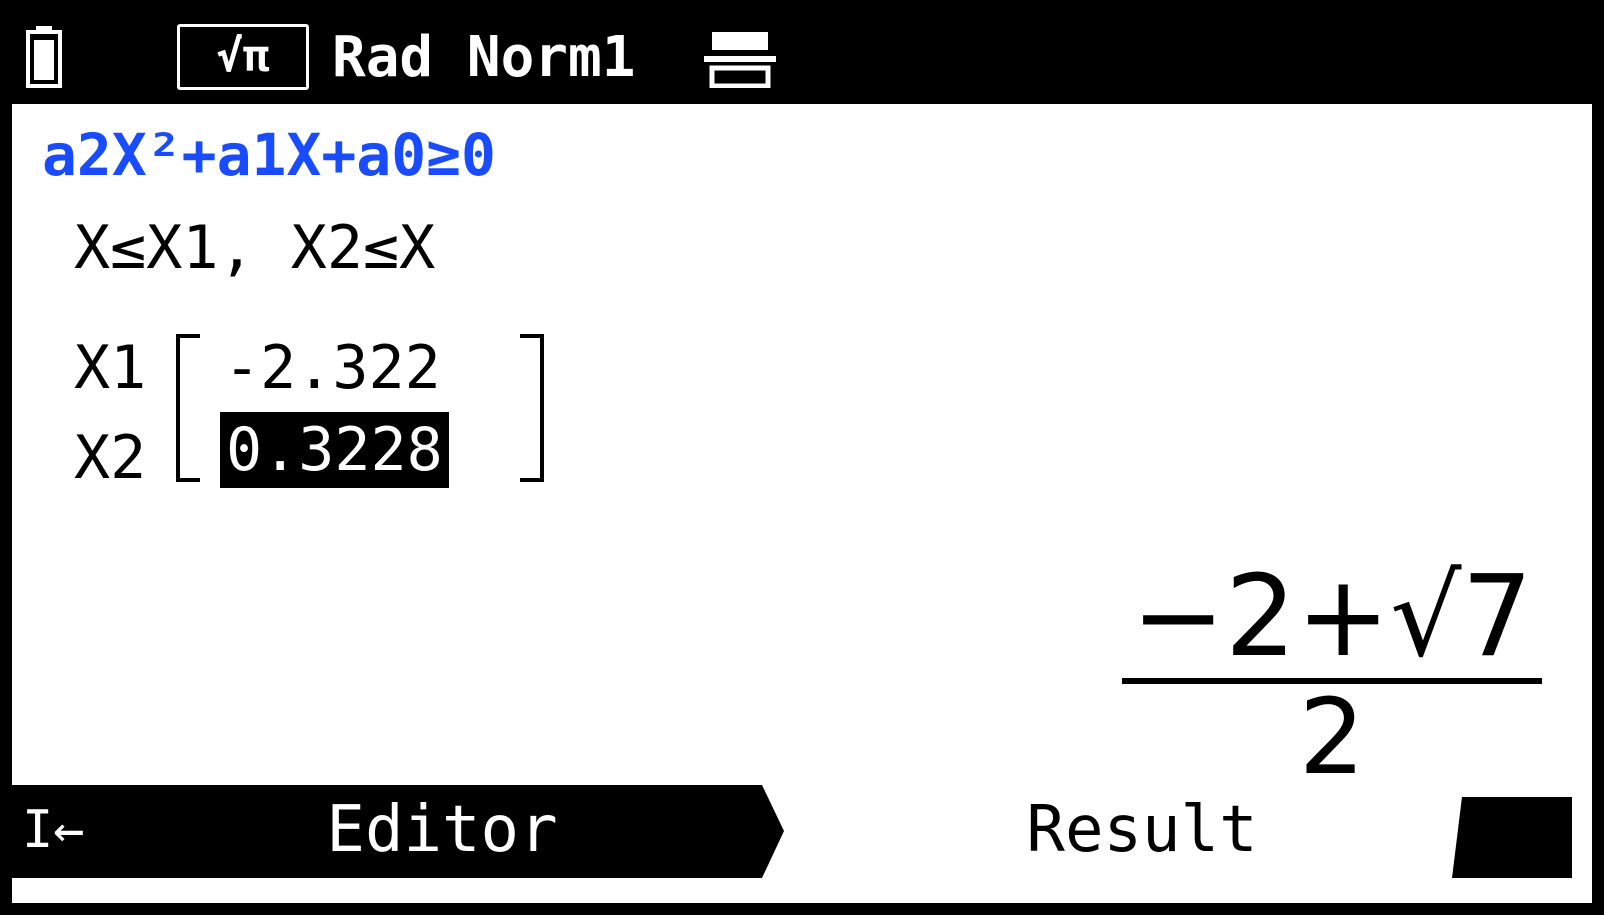 This screenshot has height=915, width=1604. I want to click on editor-tab-arrow, so click(773, 831).